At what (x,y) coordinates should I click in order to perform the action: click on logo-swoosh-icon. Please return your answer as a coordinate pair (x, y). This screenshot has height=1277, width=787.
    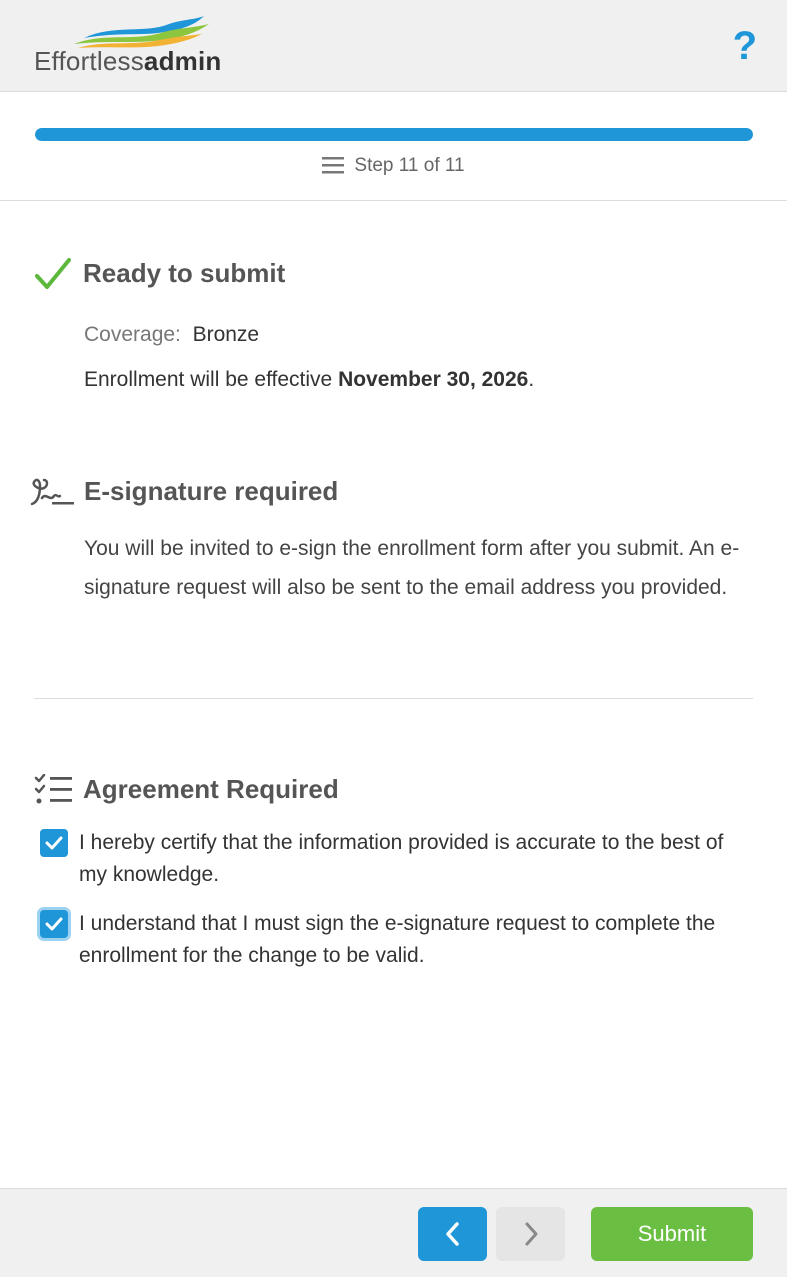
    Looking at the image, I should click on (141, 32).